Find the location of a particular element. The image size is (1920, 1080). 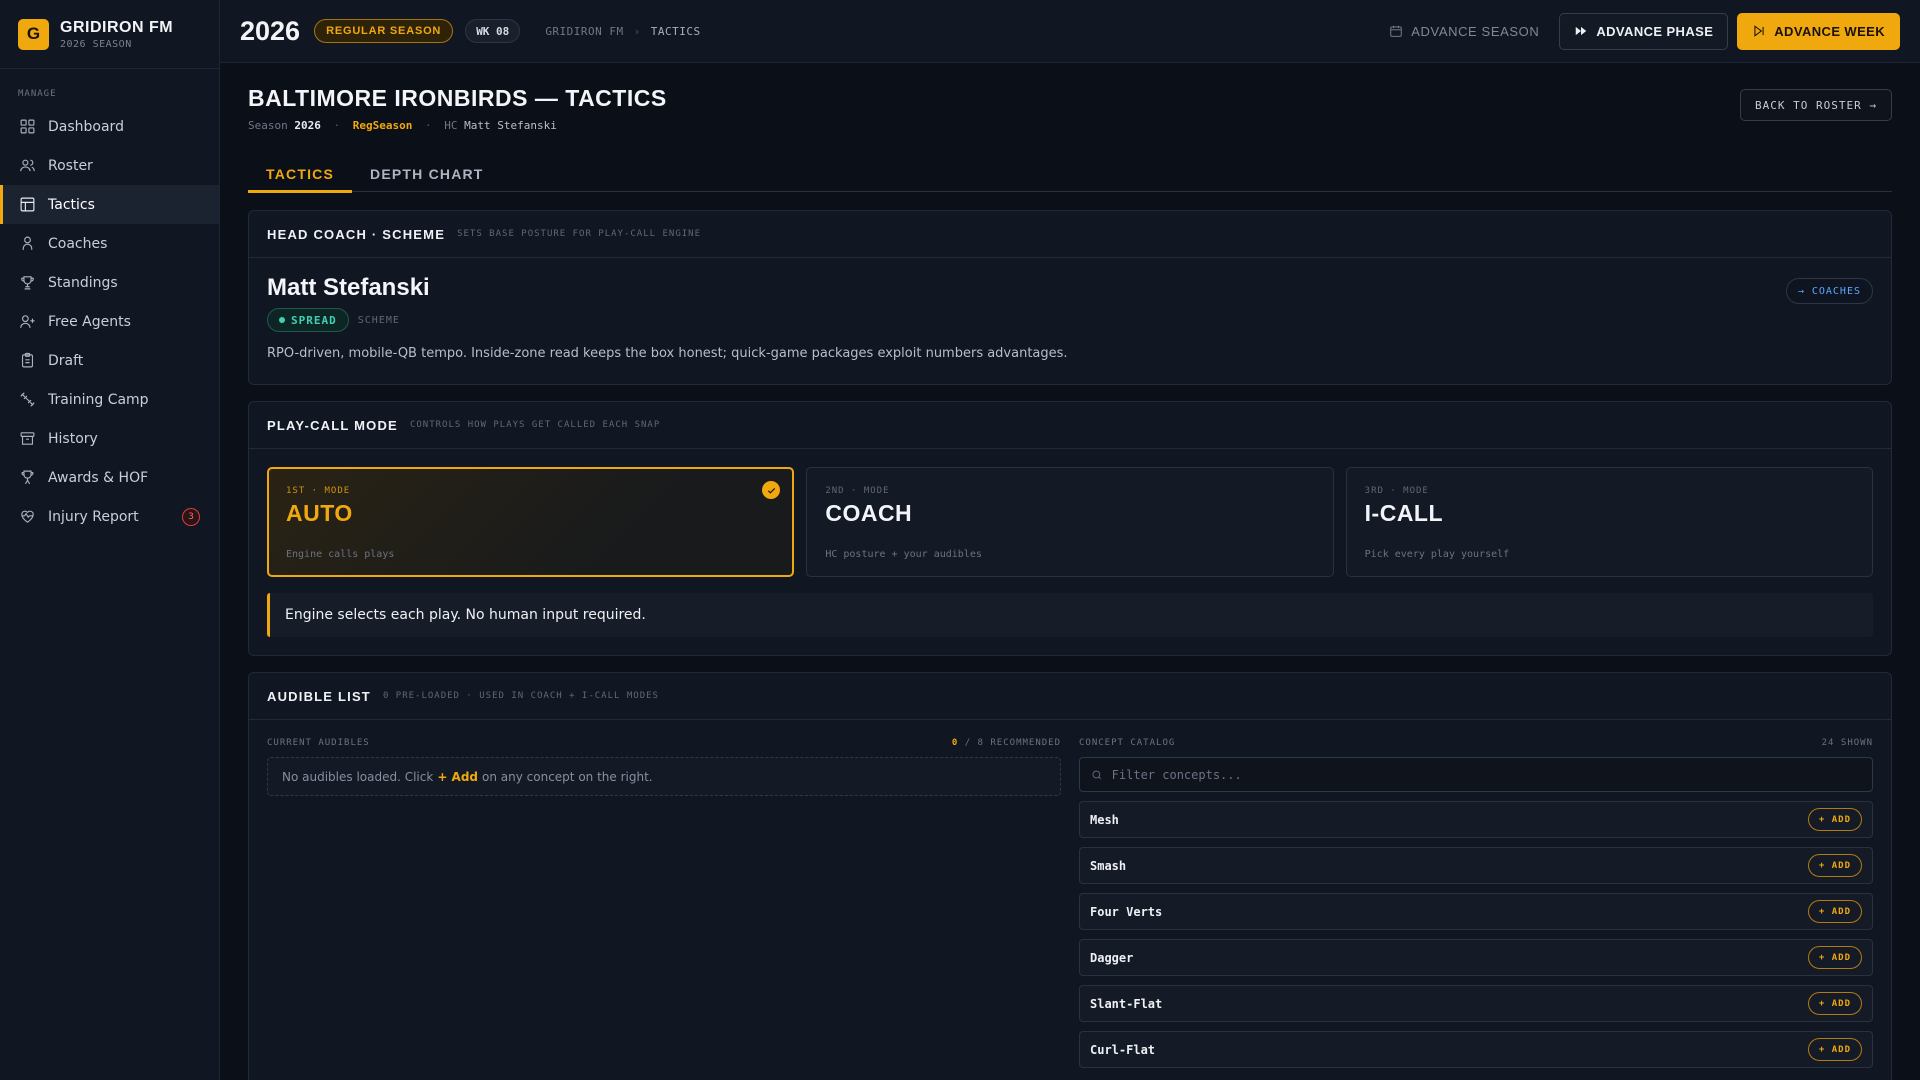

coaches-link-button: → COACHES is located at coordinates (1829, 291).